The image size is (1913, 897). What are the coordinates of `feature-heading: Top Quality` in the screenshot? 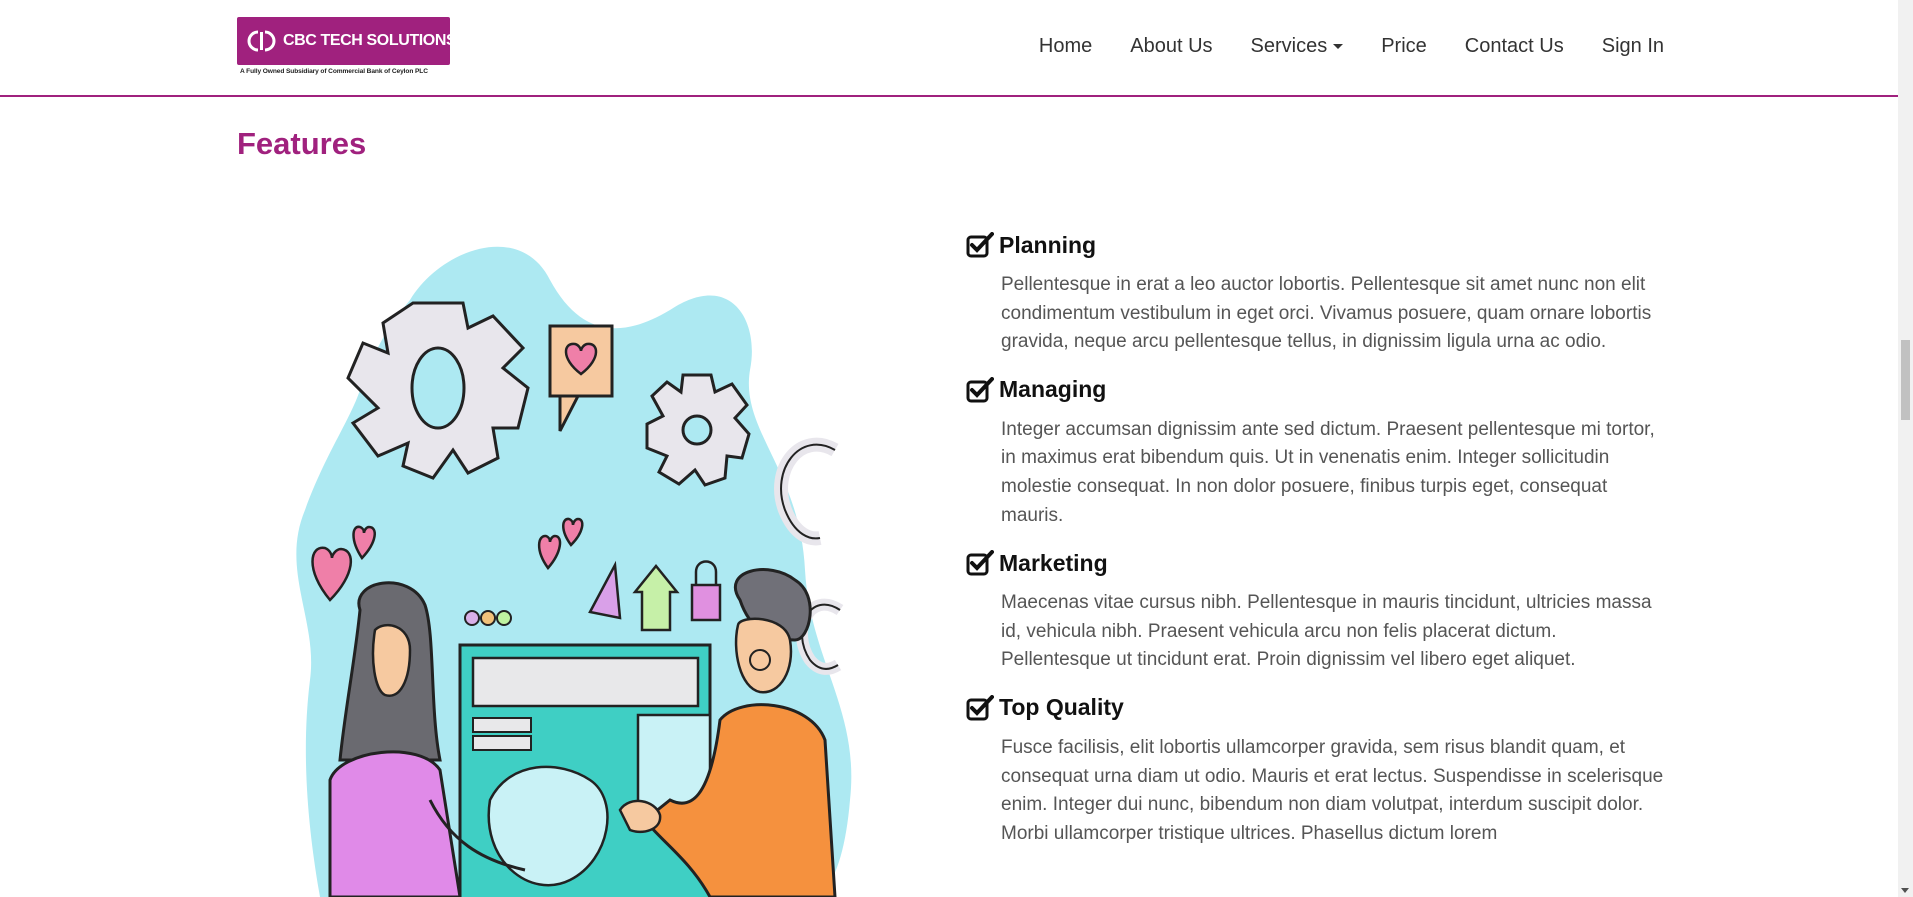 It's located at (1316, 708).